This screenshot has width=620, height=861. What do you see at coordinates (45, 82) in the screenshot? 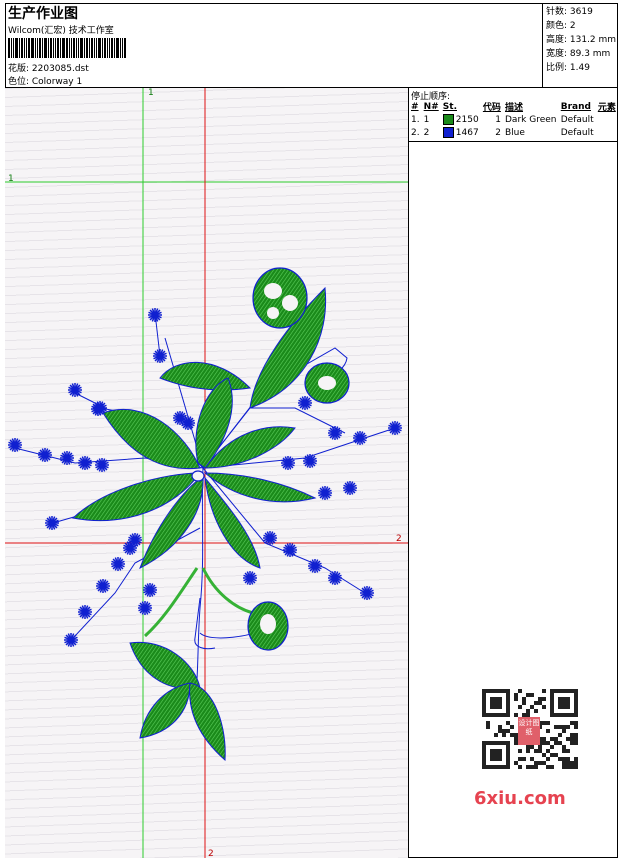
I see `colorway: 色位: Colorway 1` at bounding box center [45, 82].